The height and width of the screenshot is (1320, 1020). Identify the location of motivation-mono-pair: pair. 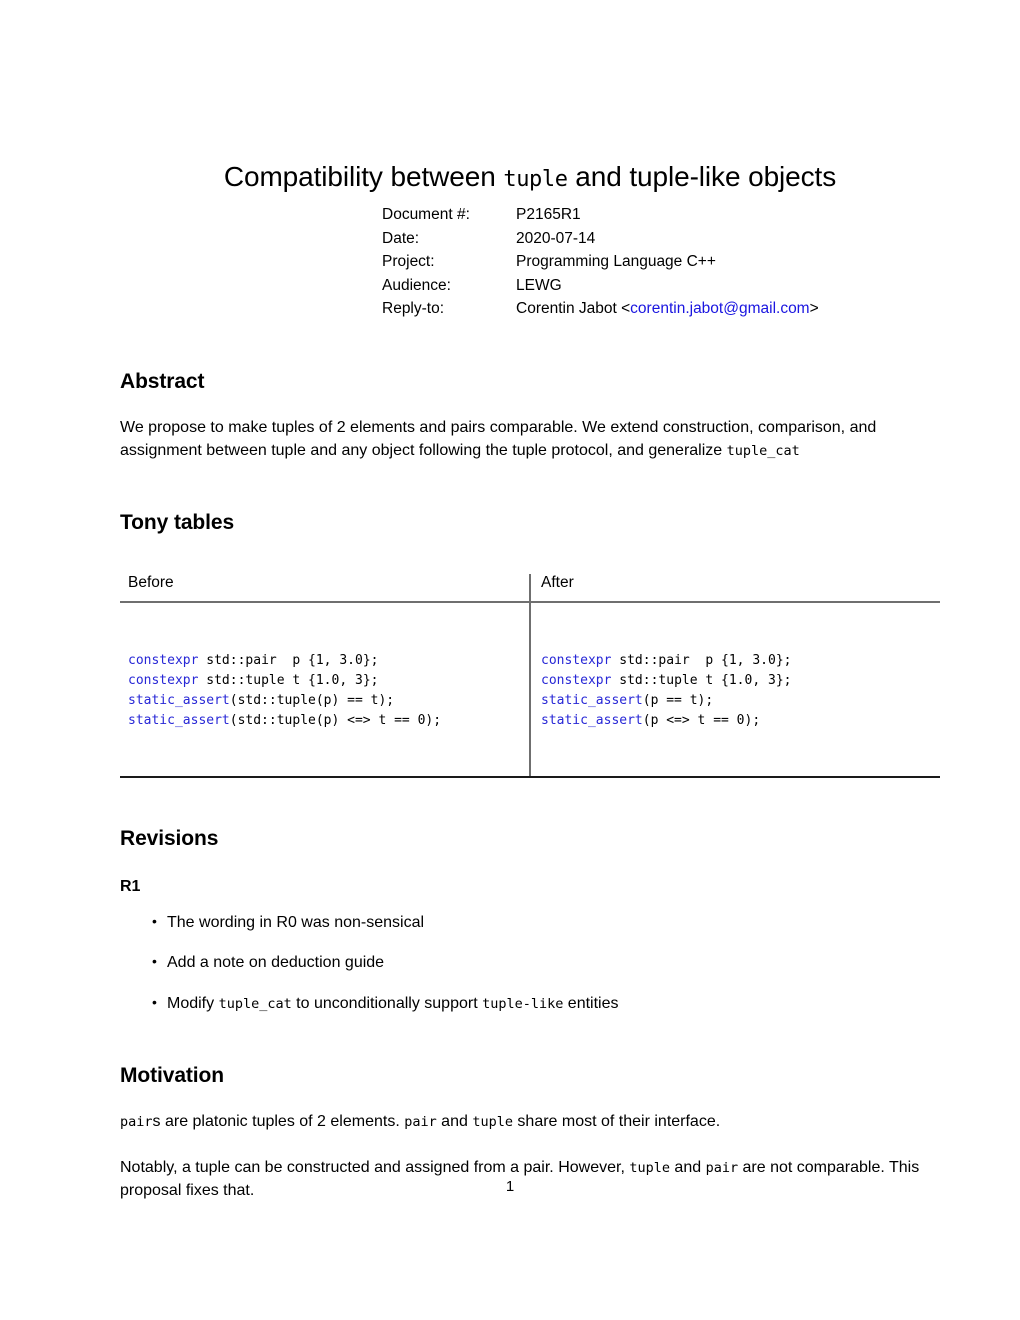
(136, 1122).